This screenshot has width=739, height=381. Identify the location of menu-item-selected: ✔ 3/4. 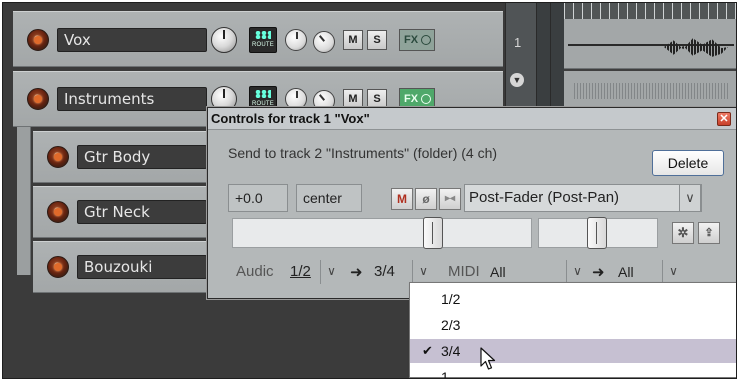
(573, 351).